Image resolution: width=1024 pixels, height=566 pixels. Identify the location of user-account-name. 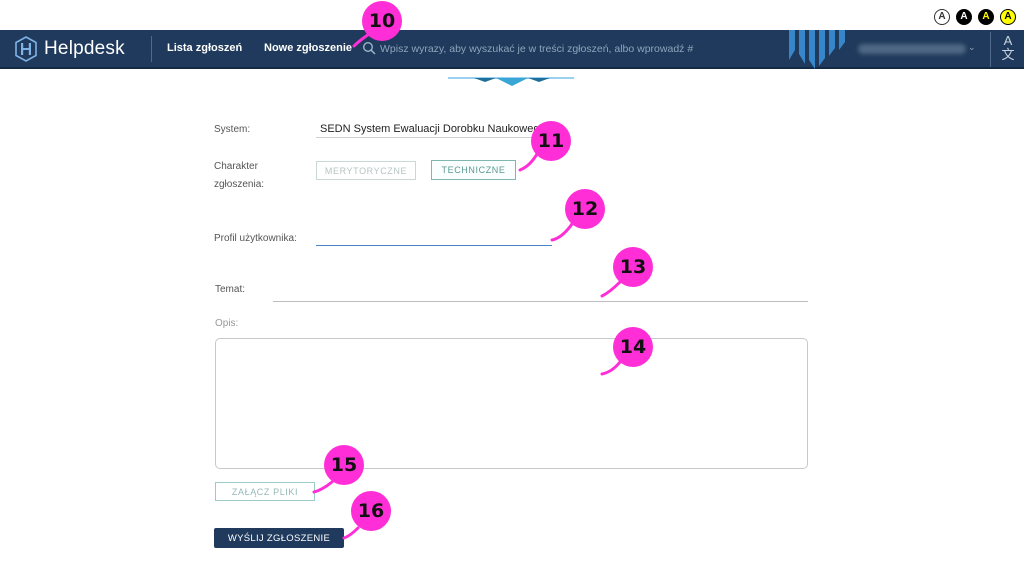
(912, 49).